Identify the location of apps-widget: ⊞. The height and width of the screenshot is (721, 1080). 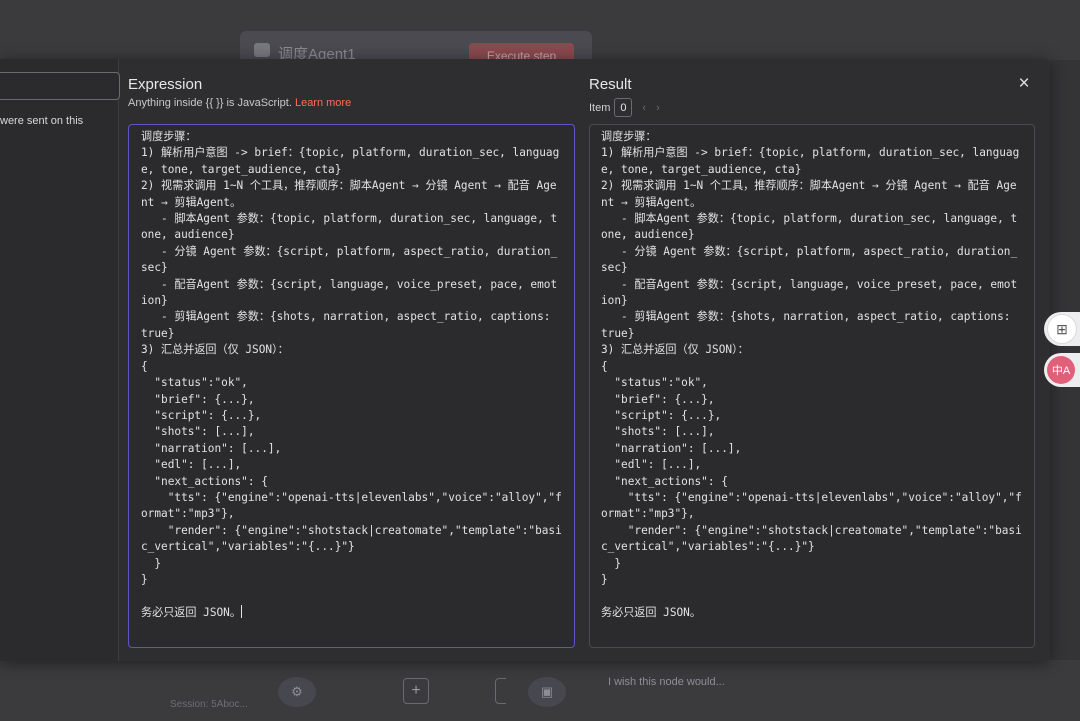
(1062, 329).